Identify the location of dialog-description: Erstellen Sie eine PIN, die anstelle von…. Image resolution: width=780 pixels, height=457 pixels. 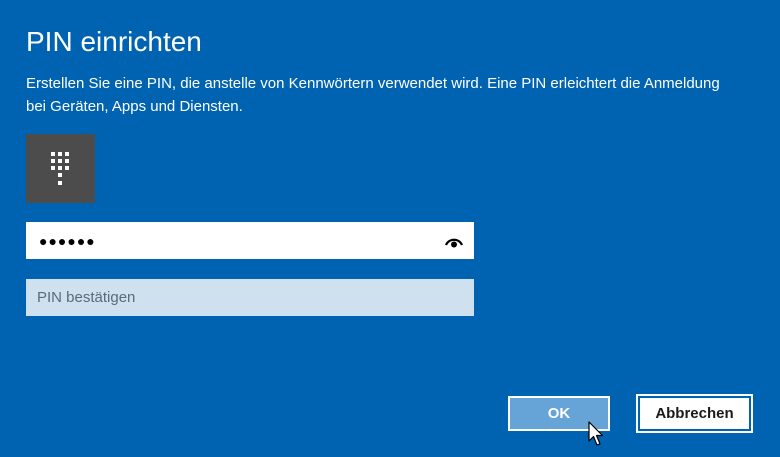
(373, 95).